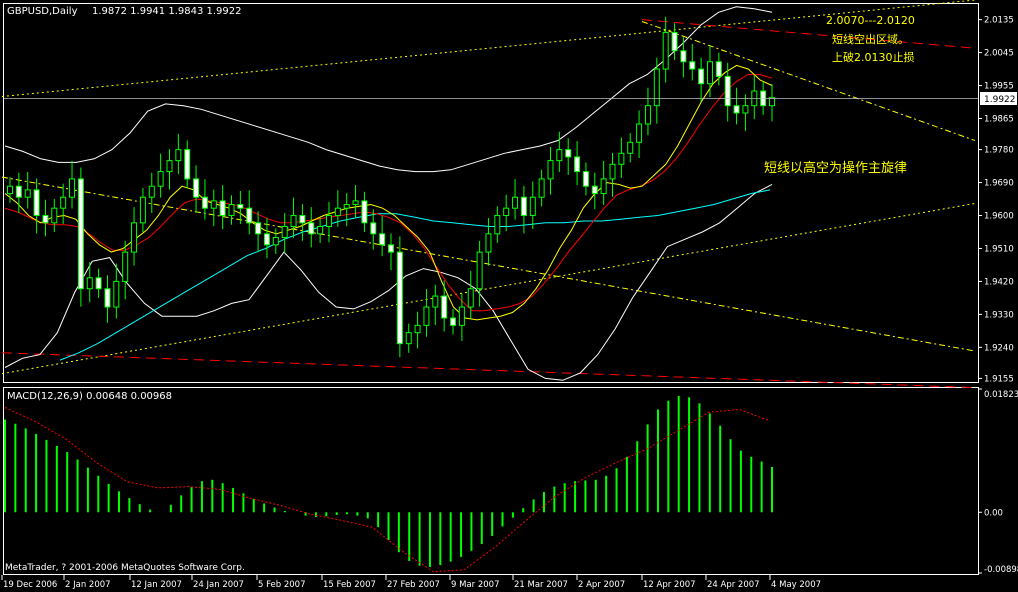 The height and width of the screenshot is (592, 1018). What do you see at coordinates (999, 348) in the screenshot?
I see `y-tick-label: 1.9240` at bounding box center [999, 348].